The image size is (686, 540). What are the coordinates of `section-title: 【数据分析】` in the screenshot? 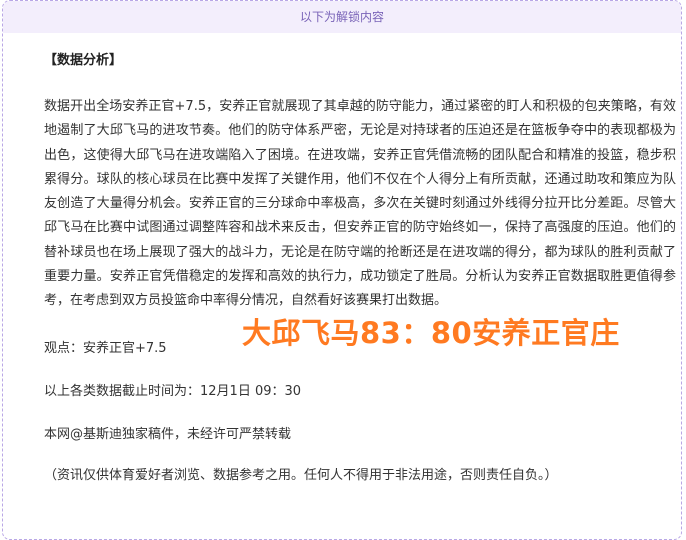 It's located at (83, 60).